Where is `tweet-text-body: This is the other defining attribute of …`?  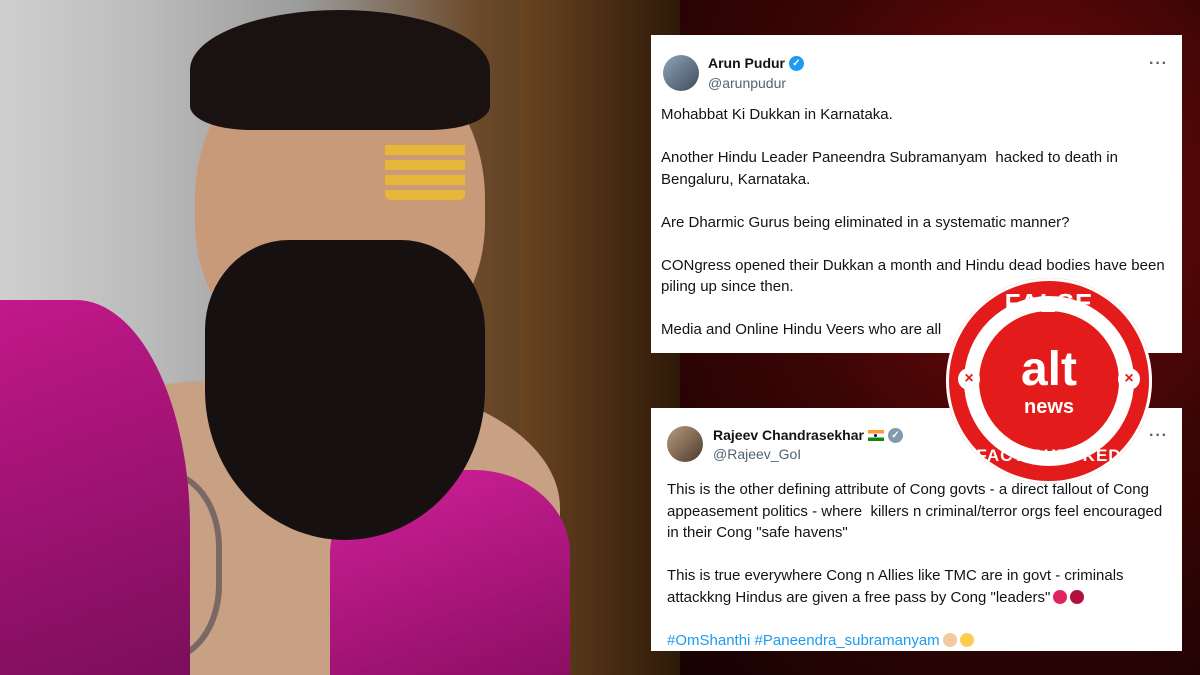
tweet-text-body: This is the other defining attribute of … is located at coordinates (915, 543).